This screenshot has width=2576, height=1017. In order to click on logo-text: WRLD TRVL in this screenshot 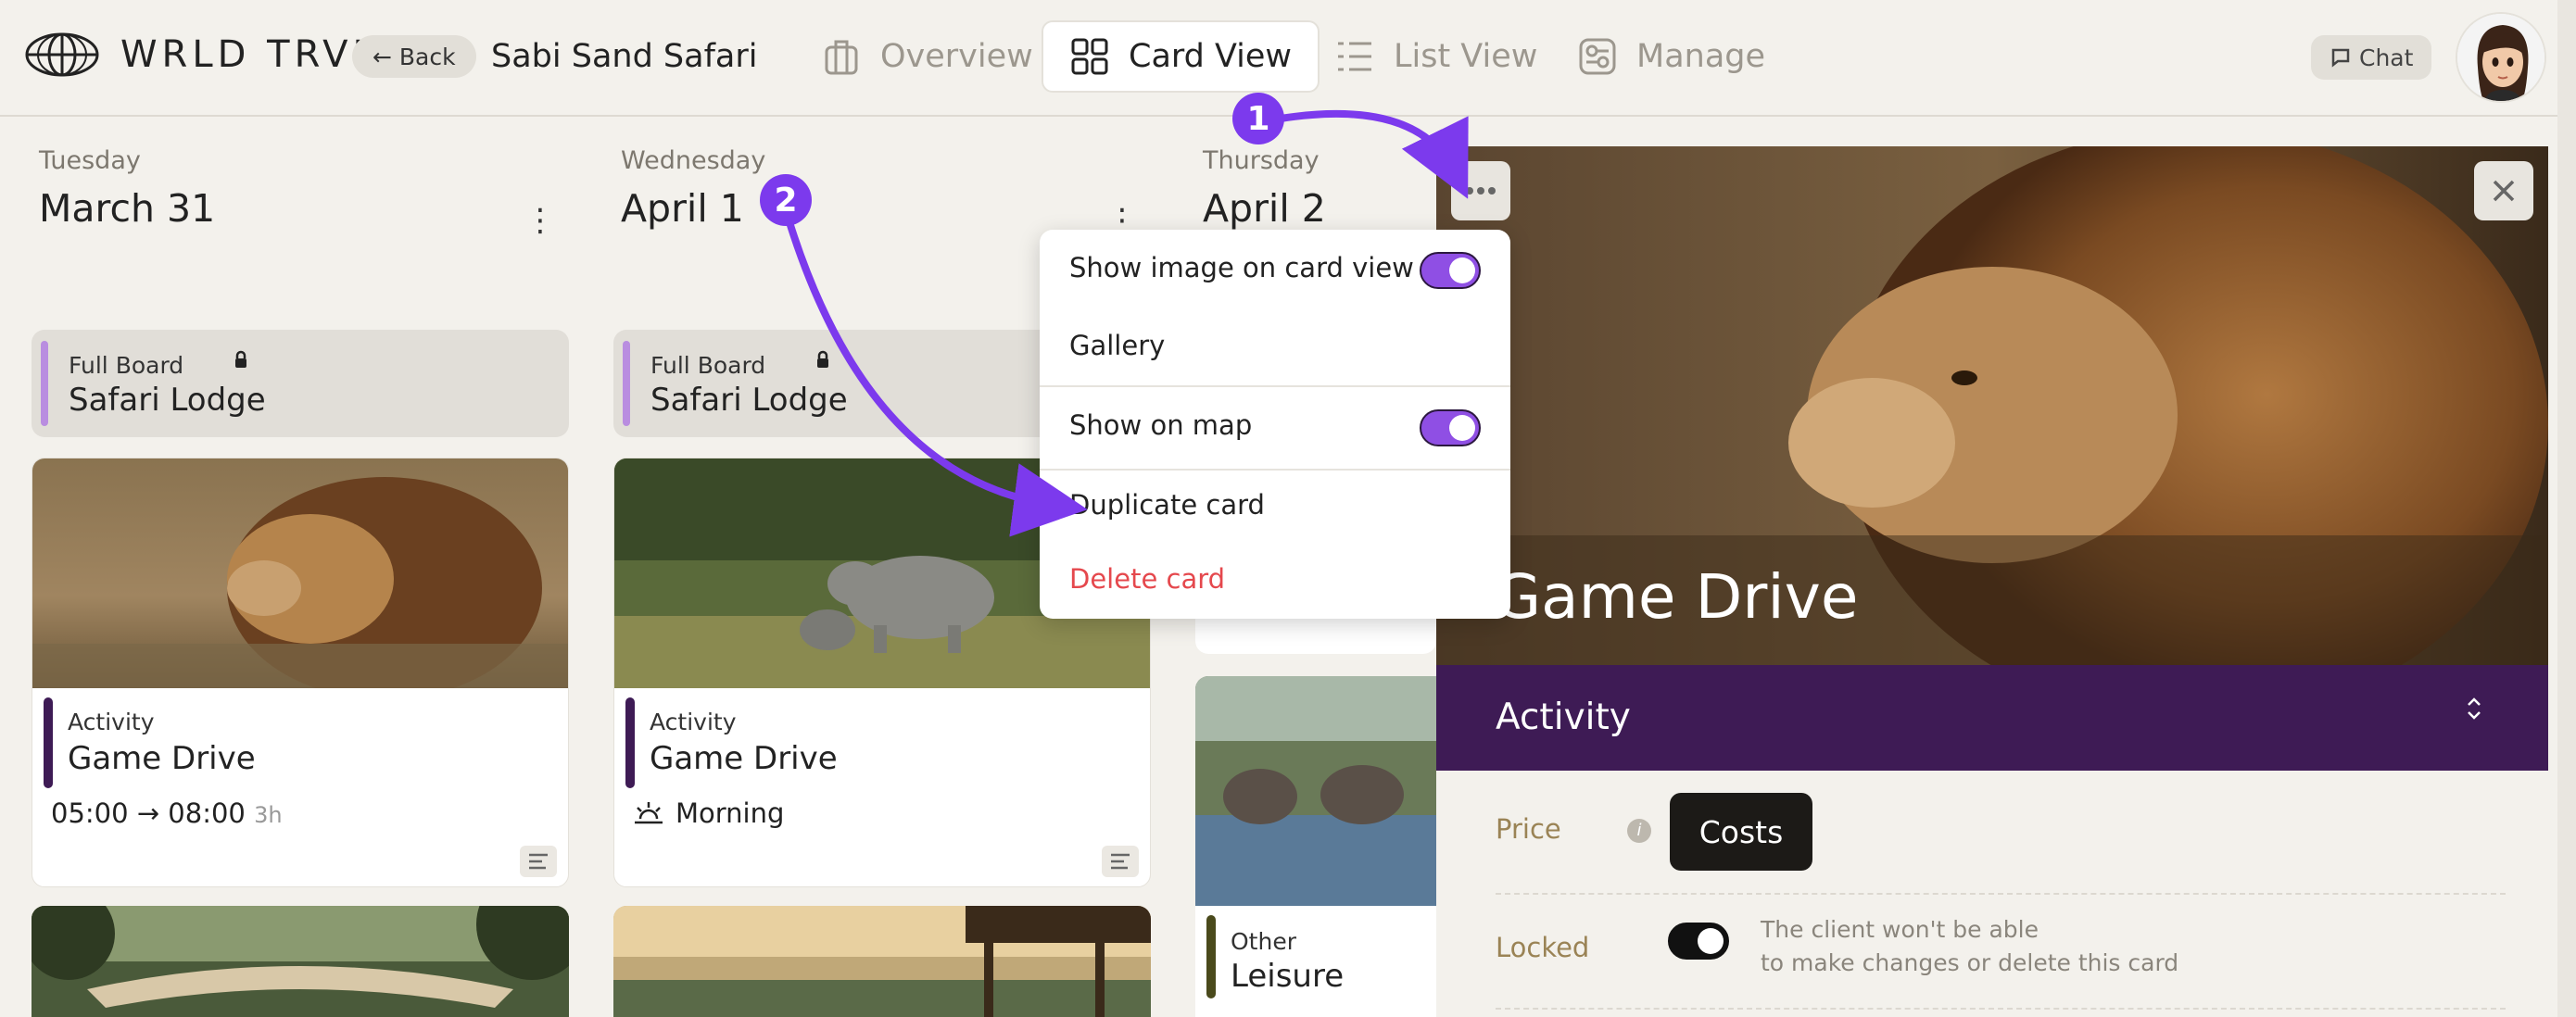, I will do `click(249, 54)`.